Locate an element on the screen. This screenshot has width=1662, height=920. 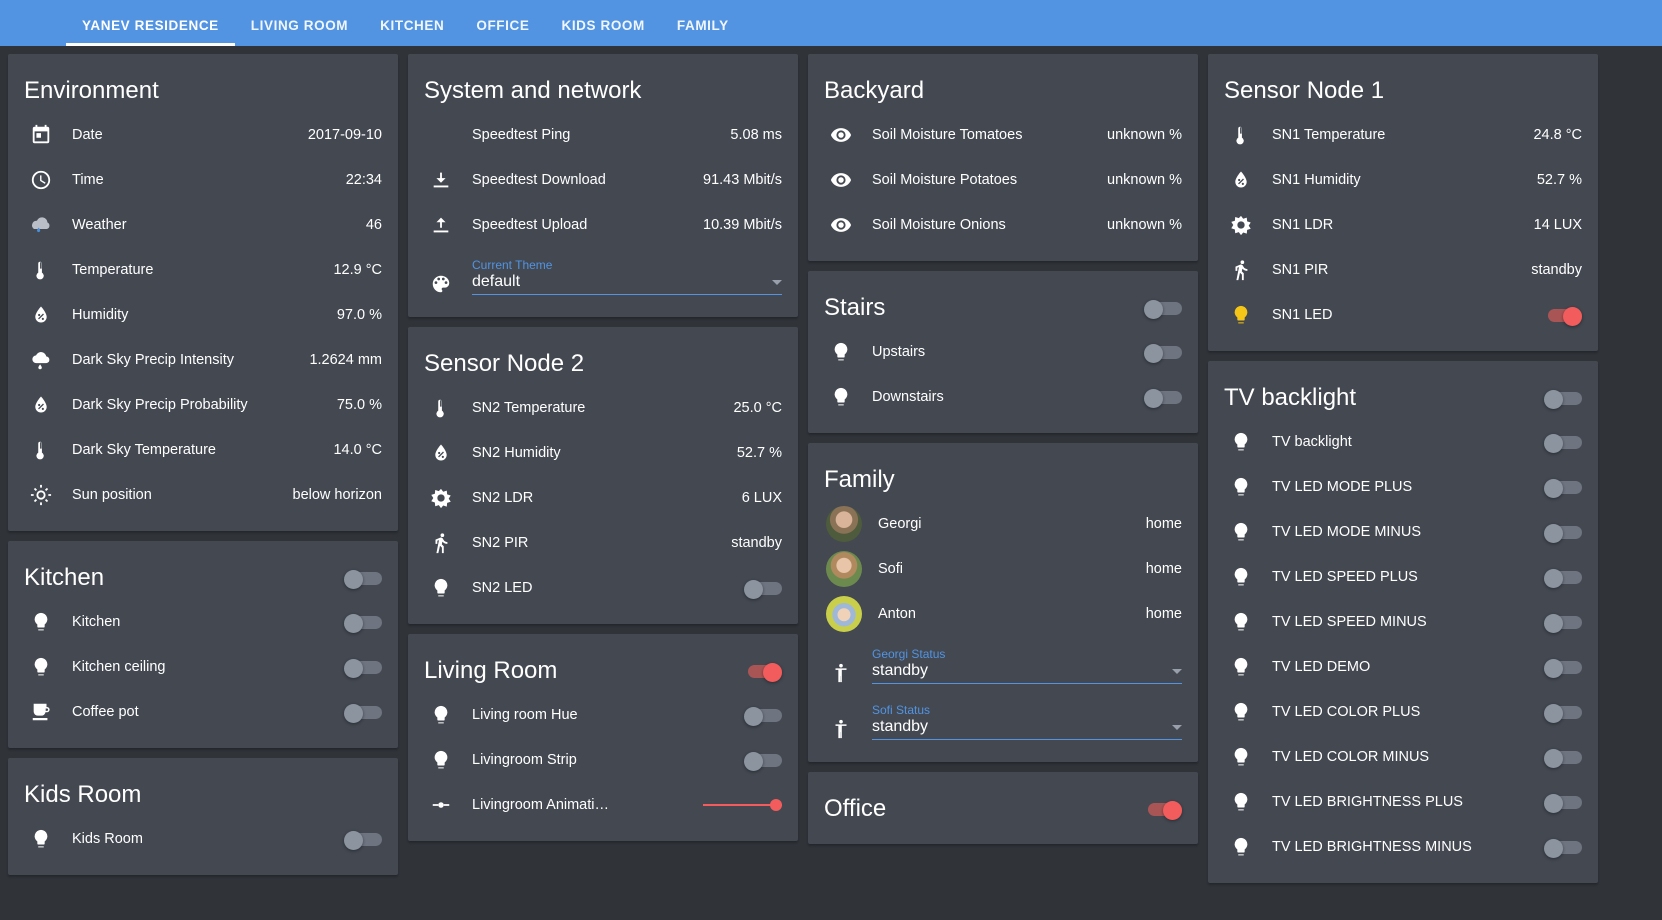
entity-row: Kitchen ceiling is located at coordinates (203, 666).